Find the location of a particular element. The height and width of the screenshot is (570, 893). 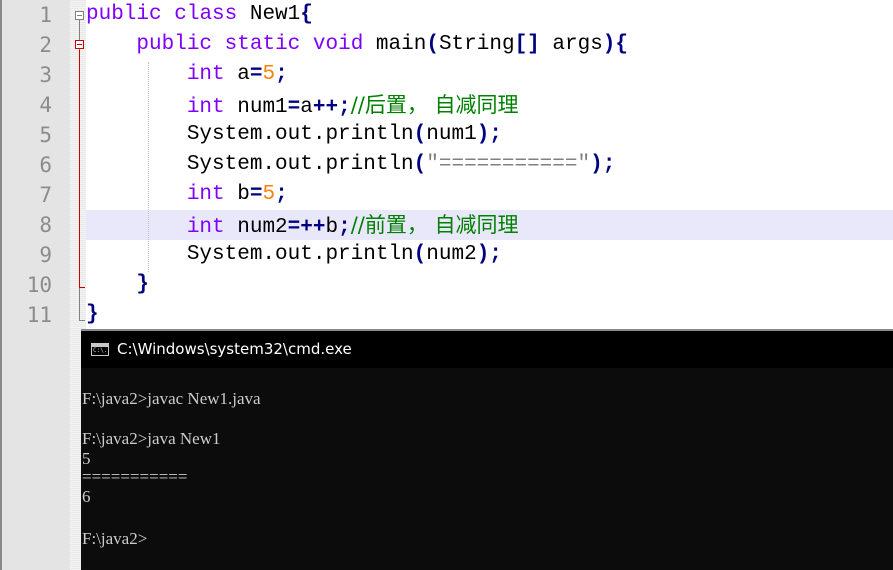

cmd-output-line: F:\java2>javac New1.java is located at coordinates (171, 398).